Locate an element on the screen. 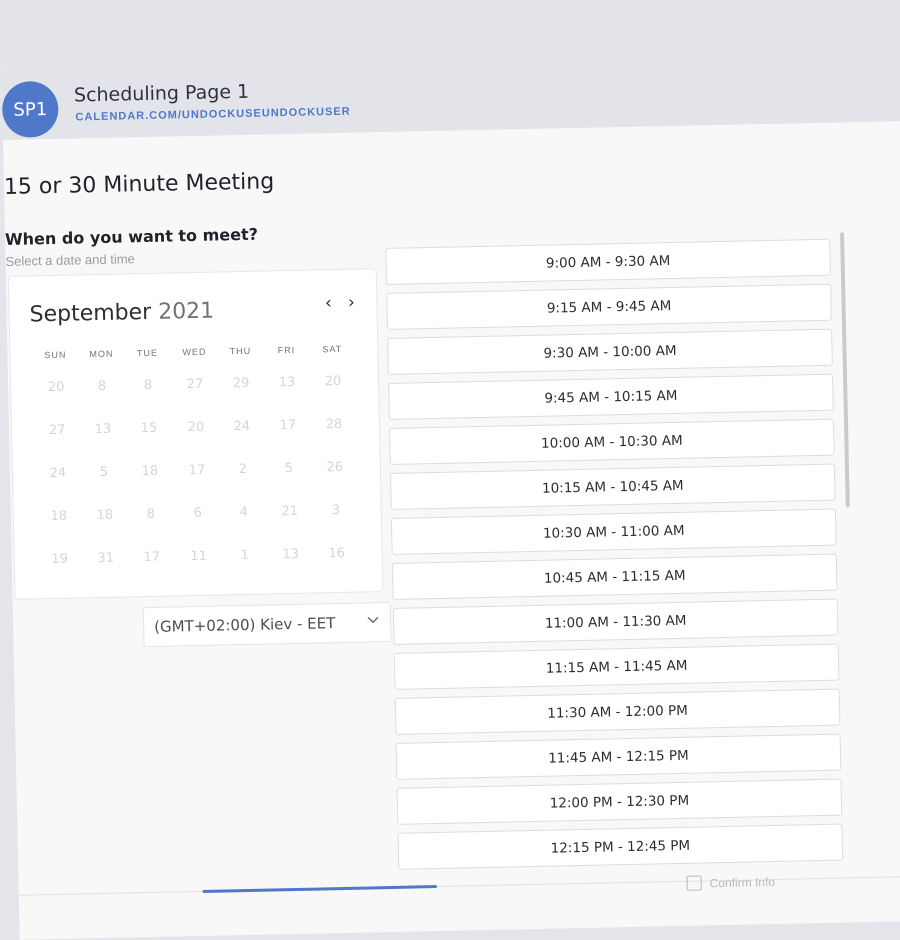 The width and height of the screenshot is (900, 940). chevron-left-icon: ‹ is located at coordinates (328, 303).